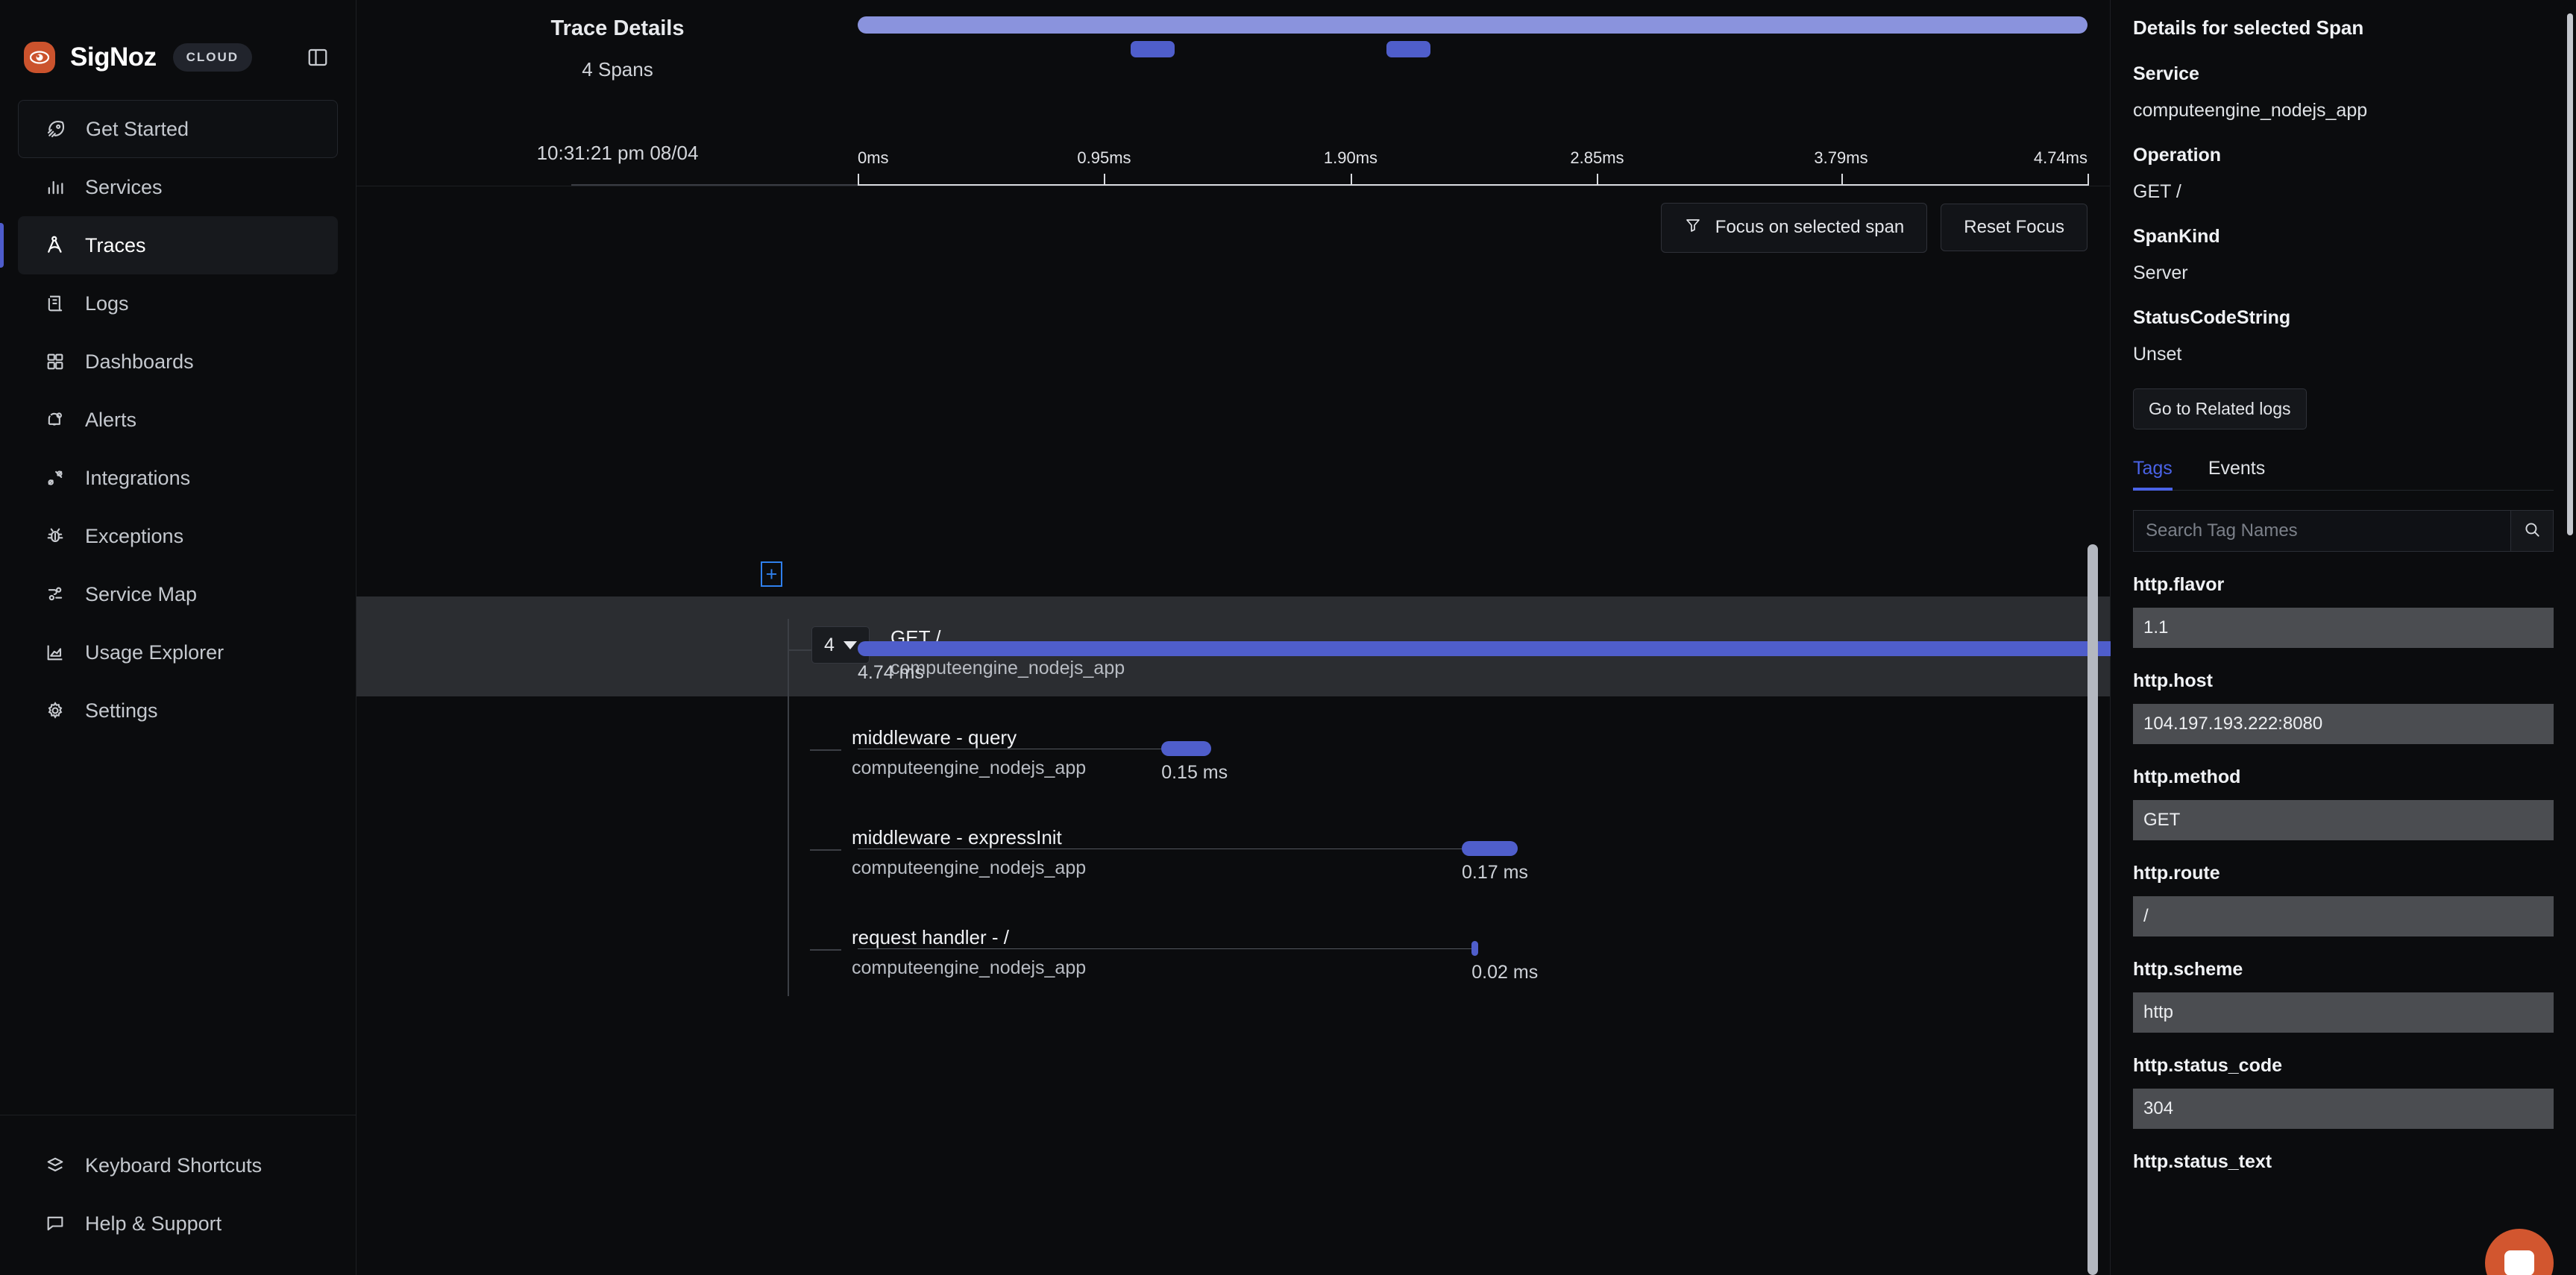 The height and width of the screenshot is (1275, 2576). Describe the element at coordinates (2344, 724) in the screenshot. I see `tag-value: 104.197.193.222:8080` at that location.